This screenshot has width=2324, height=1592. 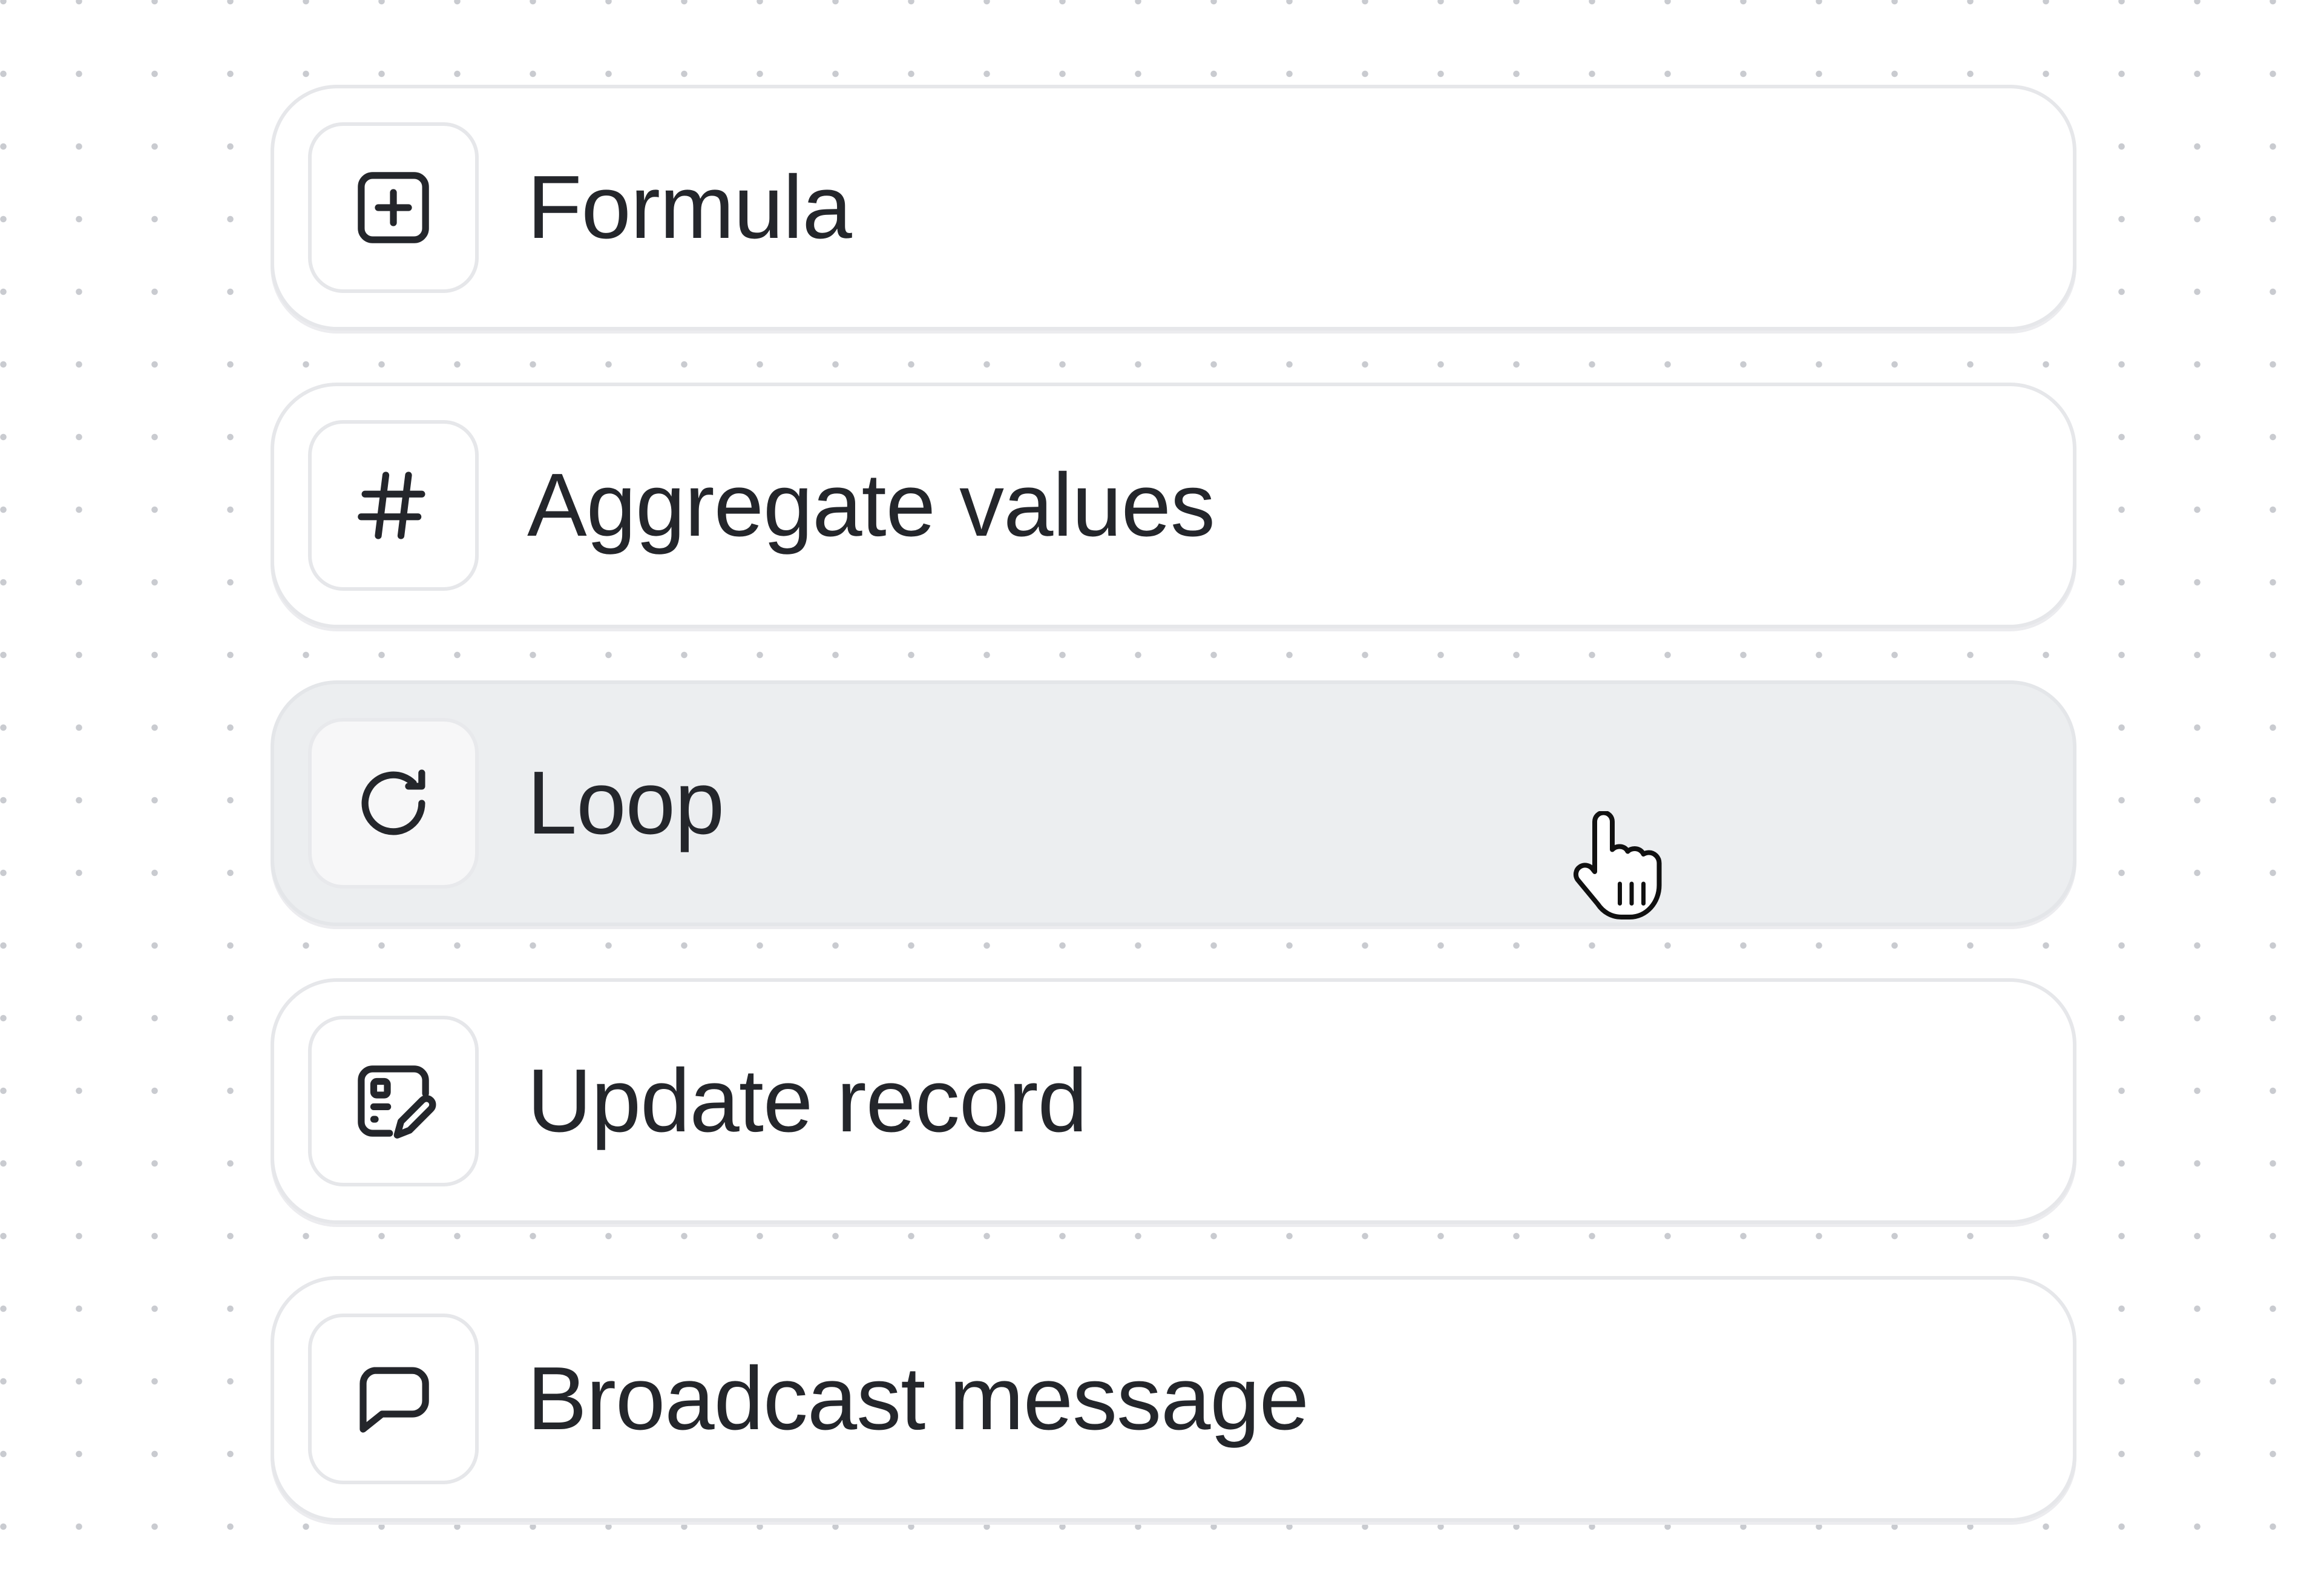 I want to click on refresh-icon, so click(x=393, y=802).